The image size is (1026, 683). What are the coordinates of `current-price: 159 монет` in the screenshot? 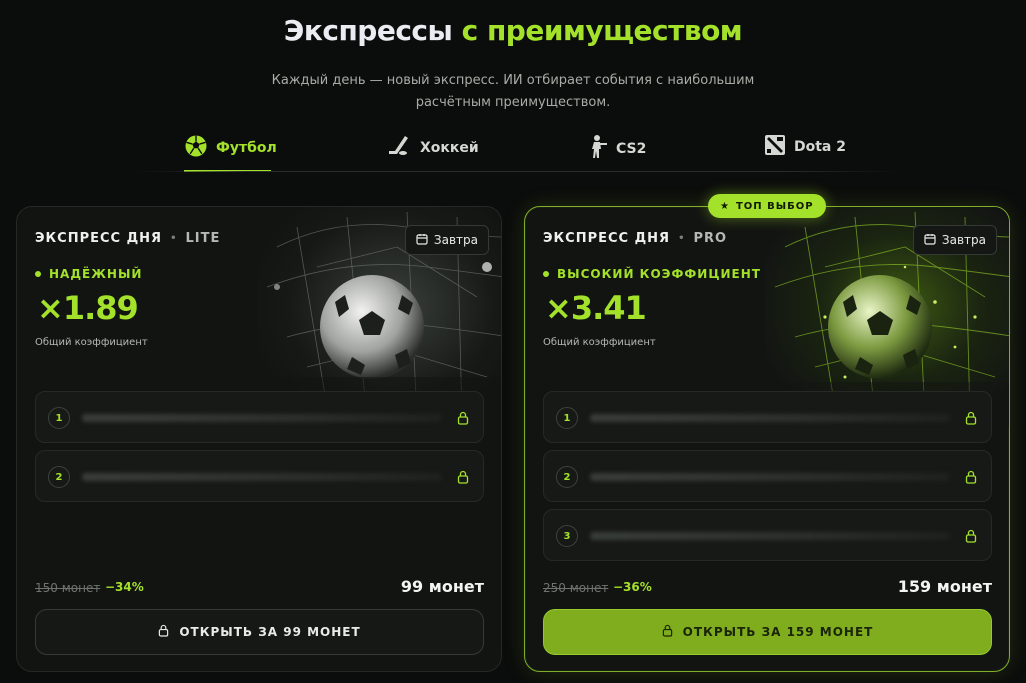 It's located at (944, 586).